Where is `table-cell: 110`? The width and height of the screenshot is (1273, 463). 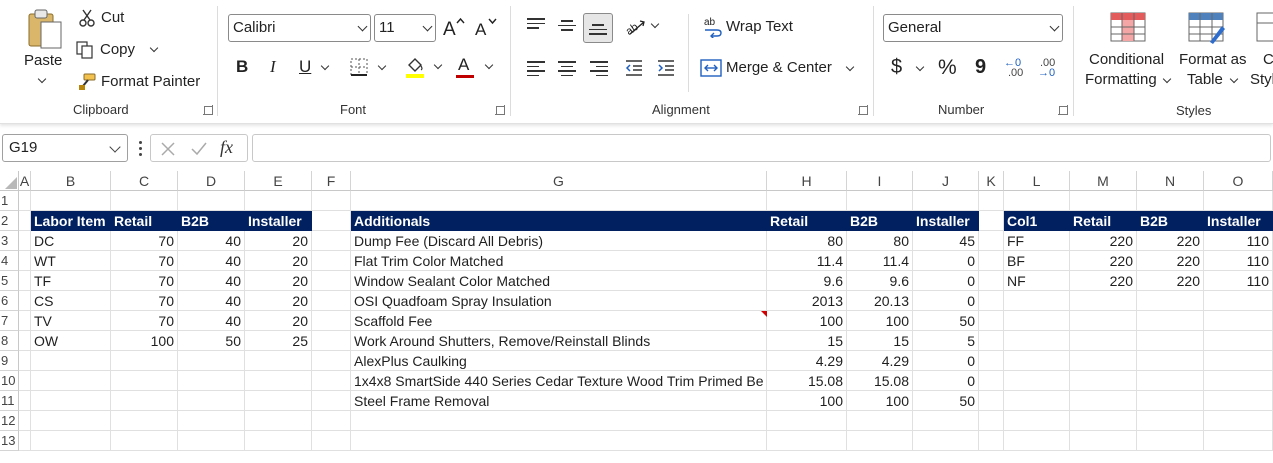
table-cell: 110 is located at coordinates (1238, 281).